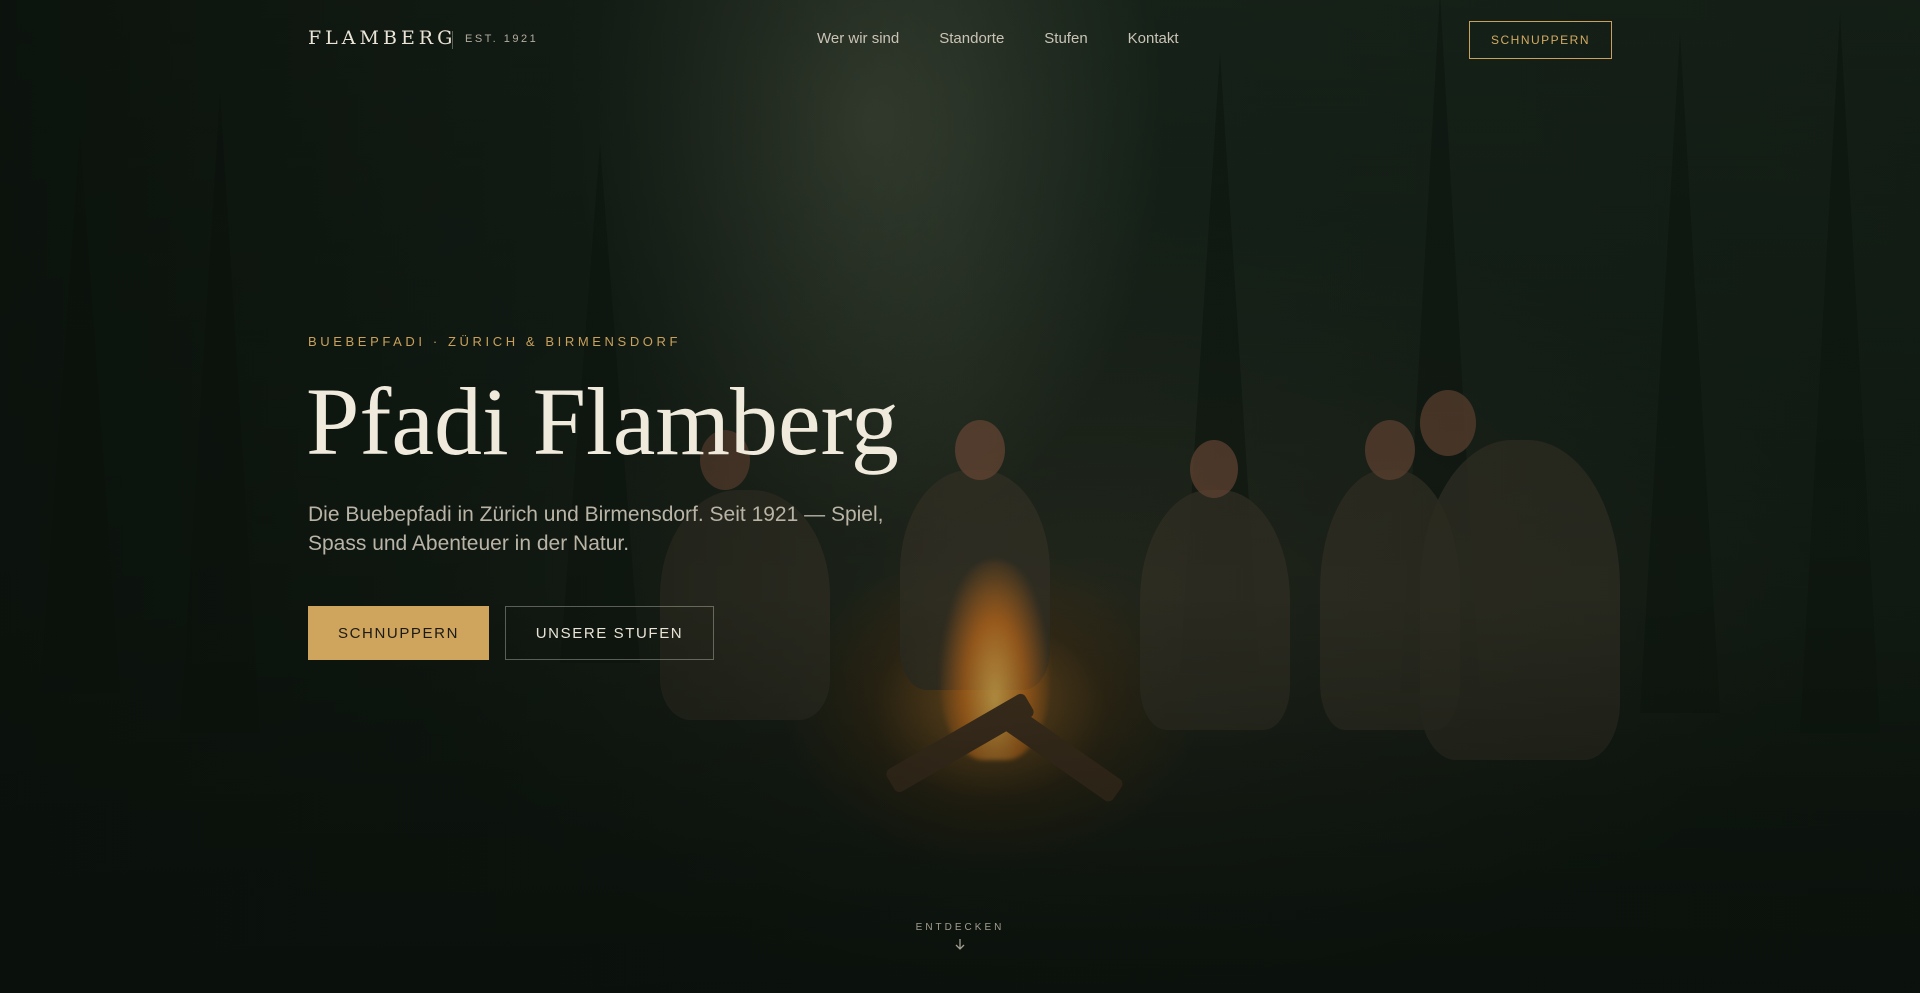  Describe the element at coordinates (382, 38) in the screenshot. I see `site-logo: FLAMBERG` at that location.